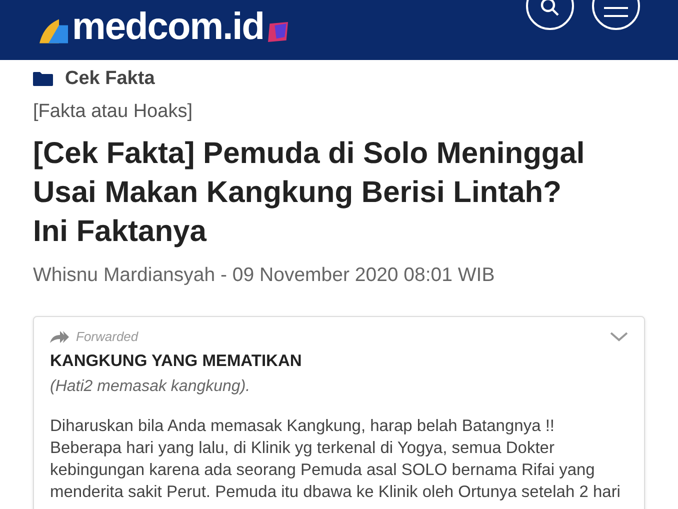  Describe the element at coordinates (303, 448) in the screenshot. I see `message-line: Beberapa hari yang lalu, di Klinik yg terkenal di Yogya, semua Dokter` at that location.